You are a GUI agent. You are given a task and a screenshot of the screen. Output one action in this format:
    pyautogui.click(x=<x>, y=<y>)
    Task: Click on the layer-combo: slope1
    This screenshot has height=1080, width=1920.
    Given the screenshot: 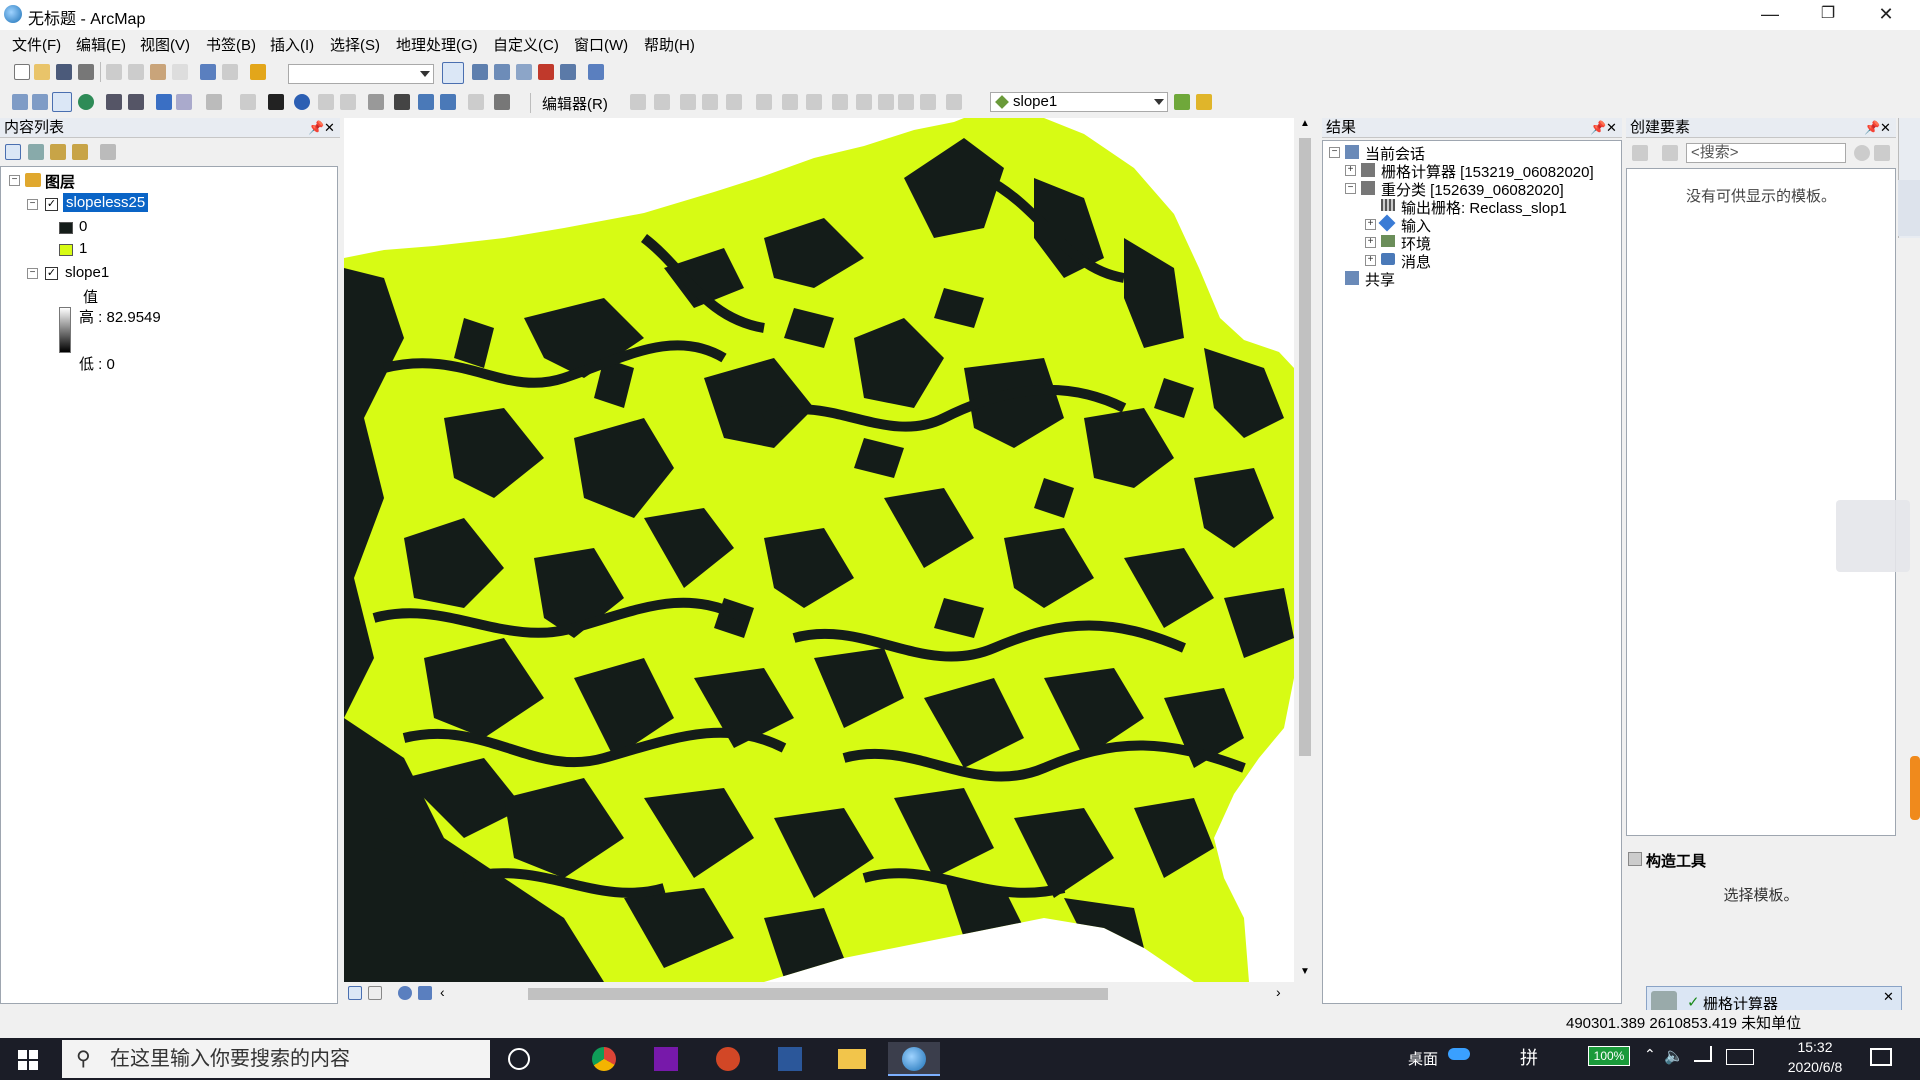 What is the action you would take?
    pyautogui.click(x=1079, y=102)
    